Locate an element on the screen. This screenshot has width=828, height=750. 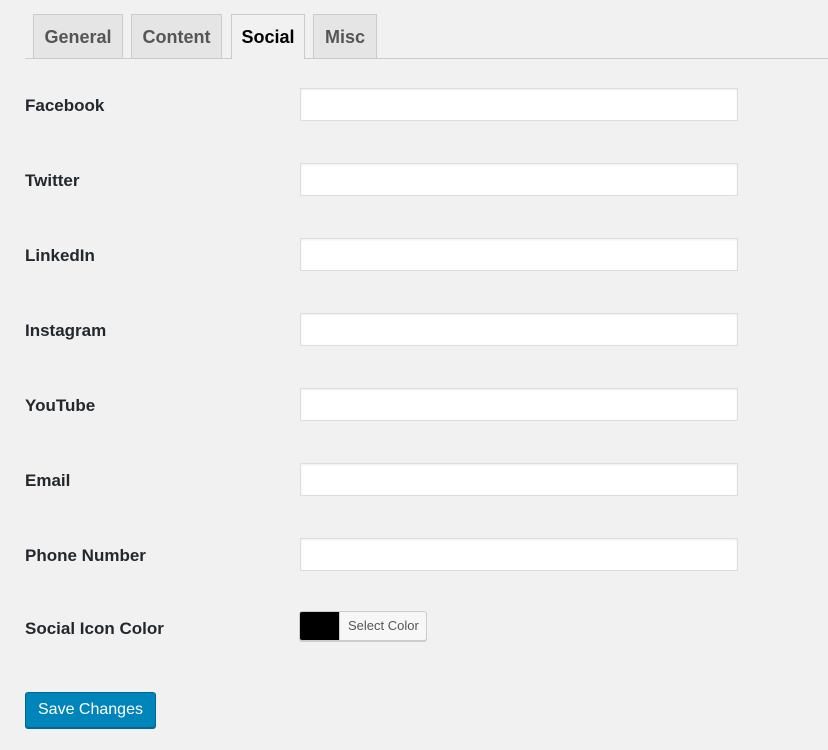
facebook-label: Facebook is located at coordinates (65, 105).